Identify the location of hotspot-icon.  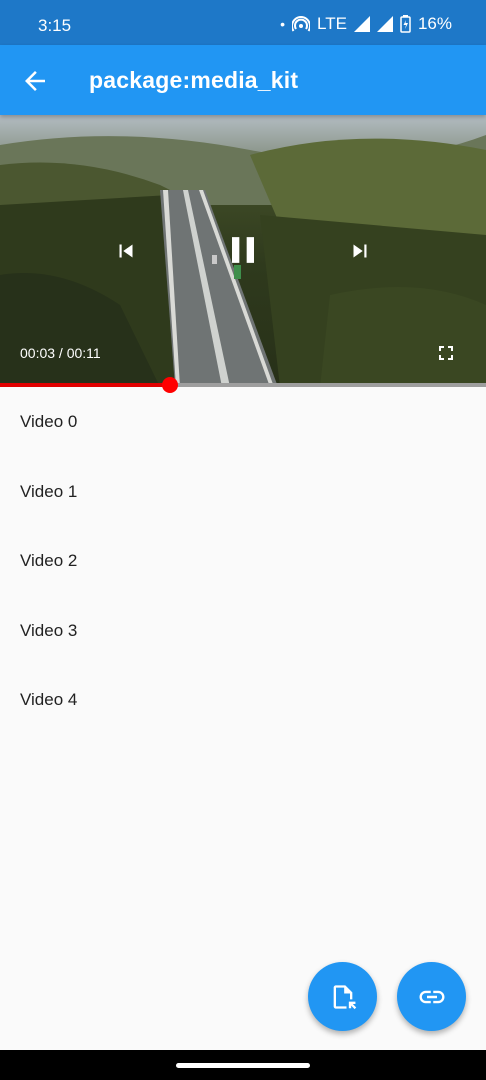
(301, 24).